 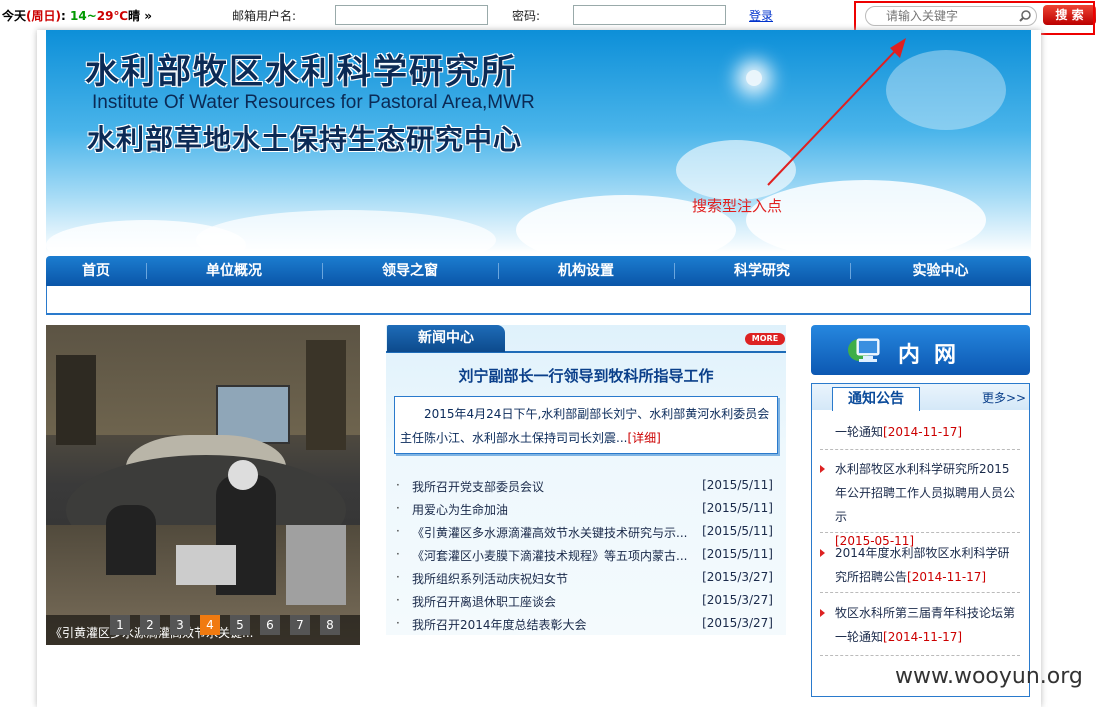 I want to click on annotation-arrow, so click(x=836, y=112).